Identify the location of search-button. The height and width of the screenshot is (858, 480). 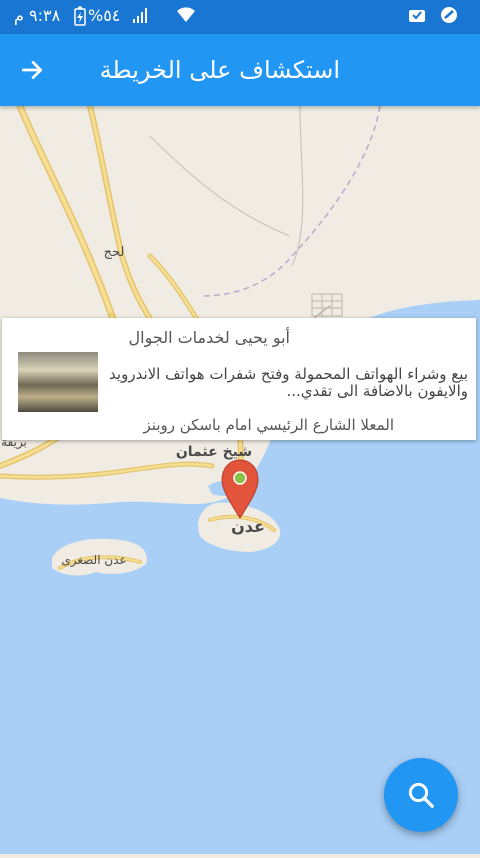
(421, 795).